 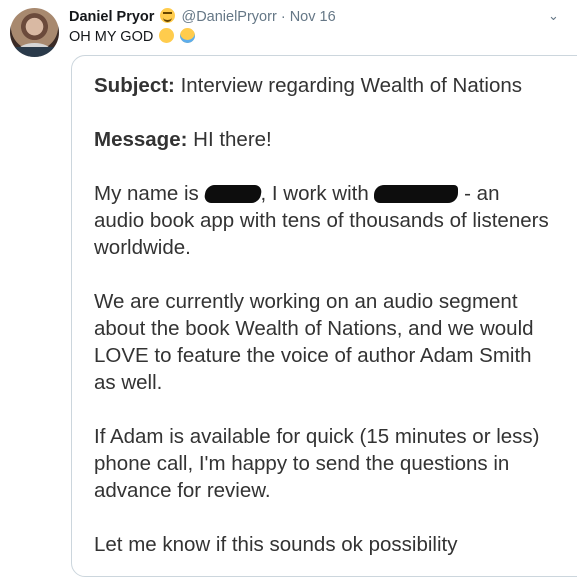 I want to click on author-handle: @DanielPryorr, so click(x=228, y=17).